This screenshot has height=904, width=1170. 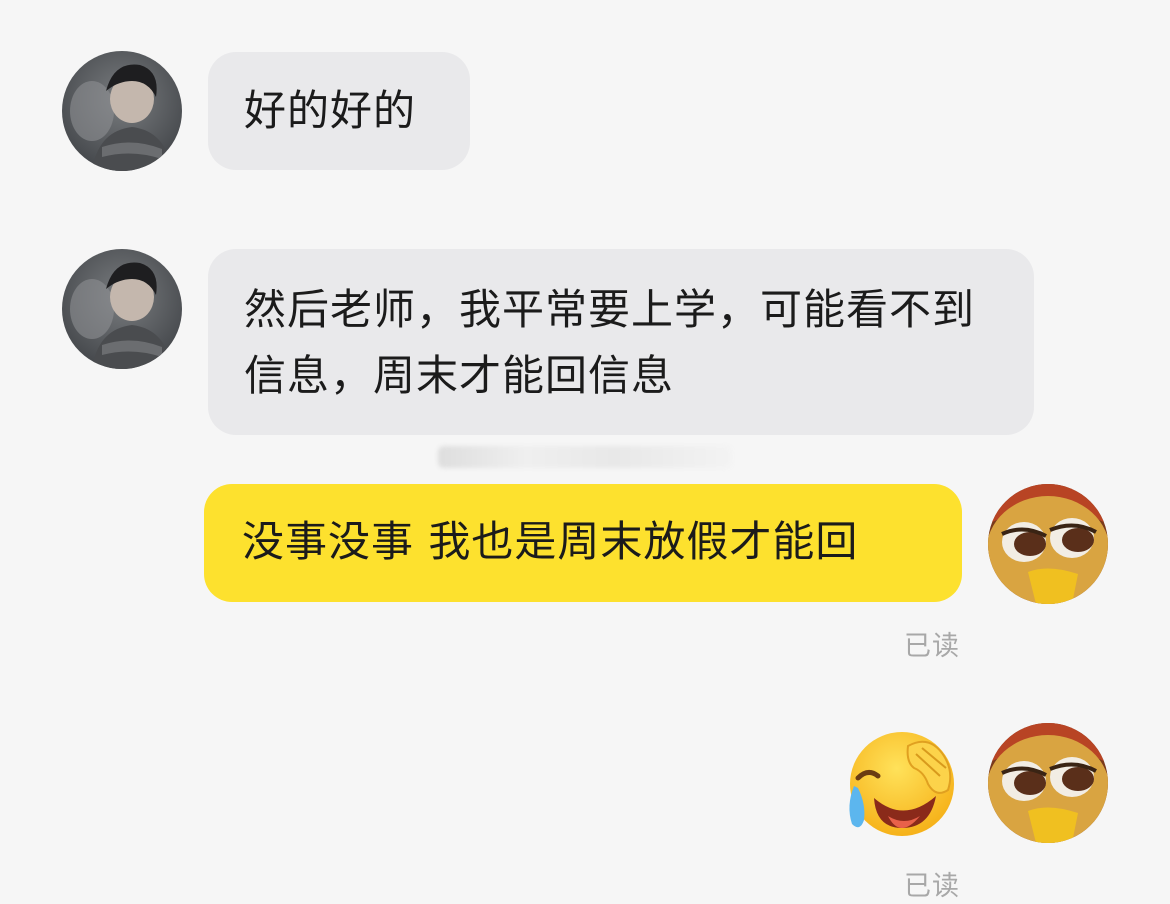 I want to click on message-text: 好的好的, so click(x=330, y=110).